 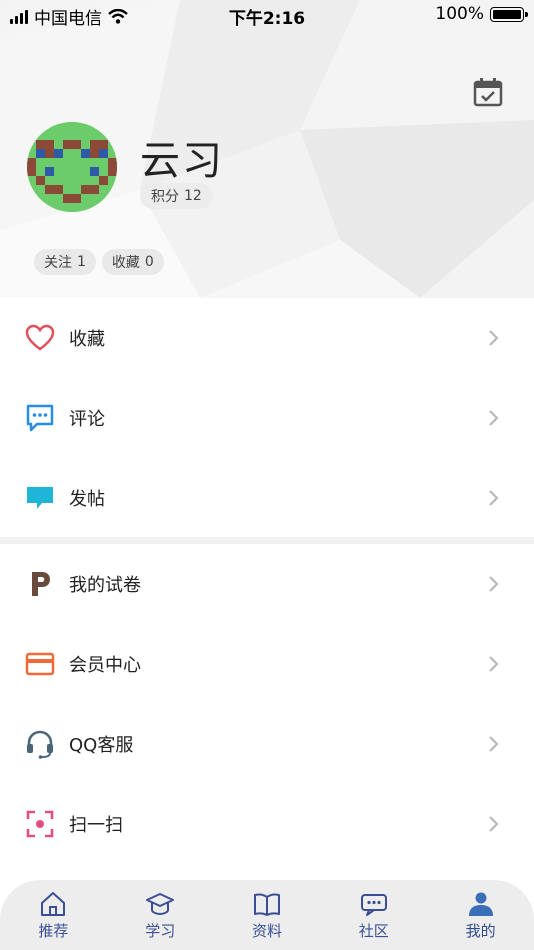 I want to click on pixel-avatar-image, so click(x=72, y=167).